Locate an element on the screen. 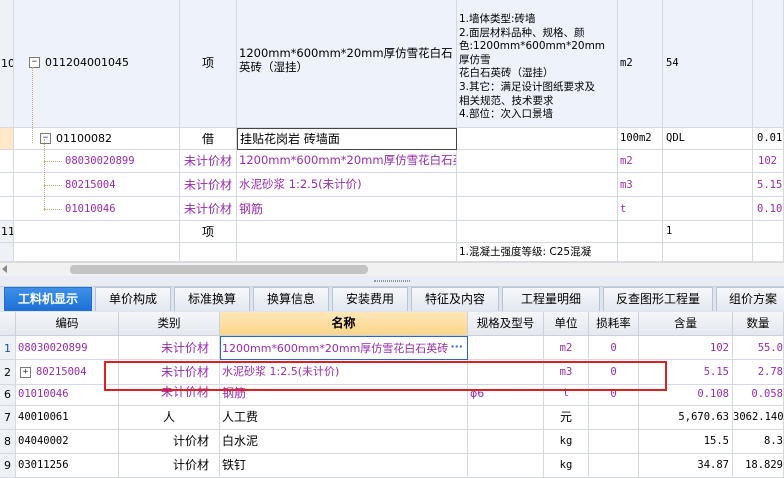 The image size is (784, 478). qty-cell: 5.15 is located at coordinates (768, 185).